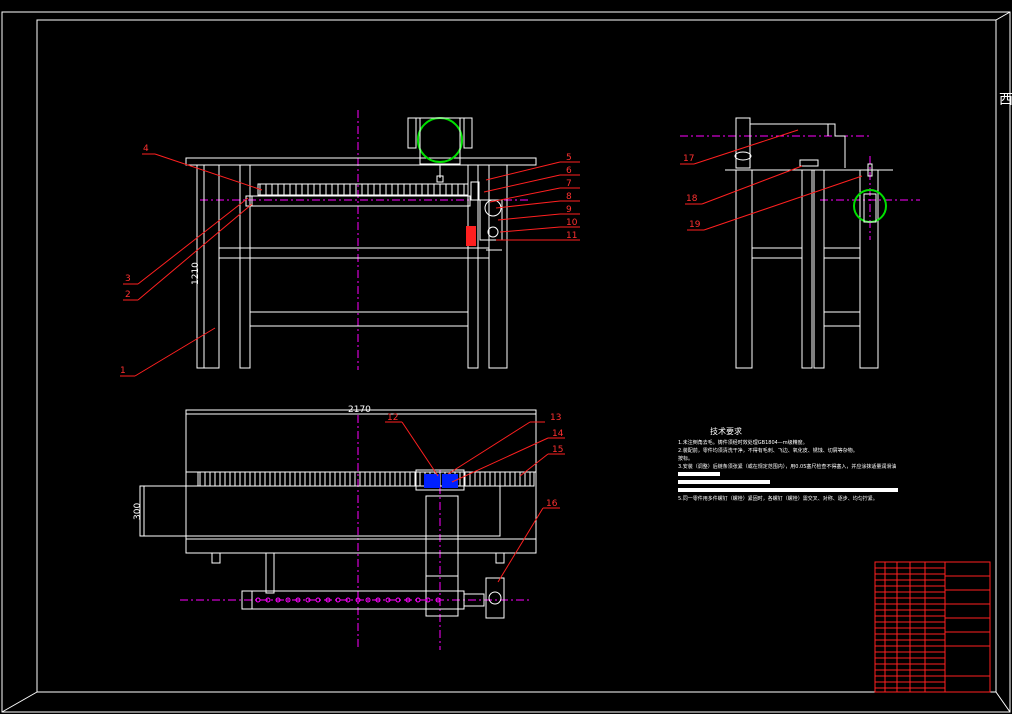  What do you see at coordinates (569, 197) in the screenshot?
I see `callout-8: 8` at bounding box center [569, 197].